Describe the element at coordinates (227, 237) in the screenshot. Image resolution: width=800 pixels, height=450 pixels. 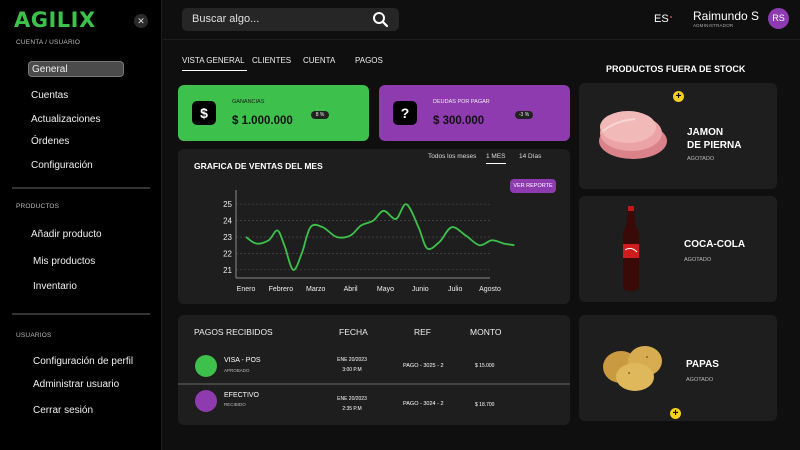
I see `y-tick-label: 23` at that location.